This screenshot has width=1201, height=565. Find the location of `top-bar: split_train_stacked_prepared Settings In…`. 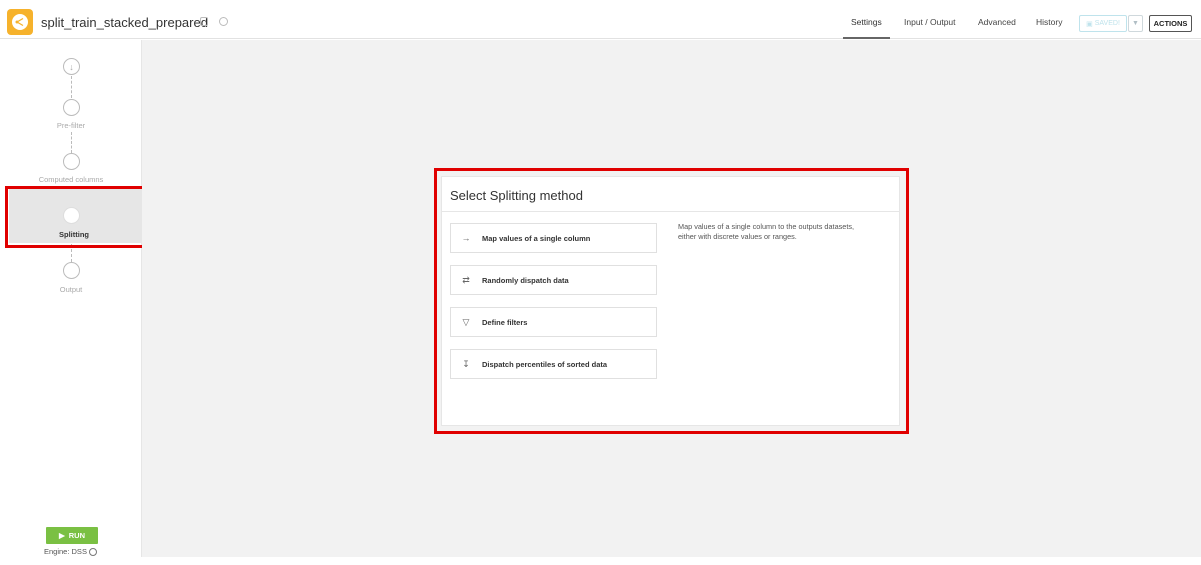

top-bar: split_train_stacked_prepared Settings In… is located at coordinates (600, 19).